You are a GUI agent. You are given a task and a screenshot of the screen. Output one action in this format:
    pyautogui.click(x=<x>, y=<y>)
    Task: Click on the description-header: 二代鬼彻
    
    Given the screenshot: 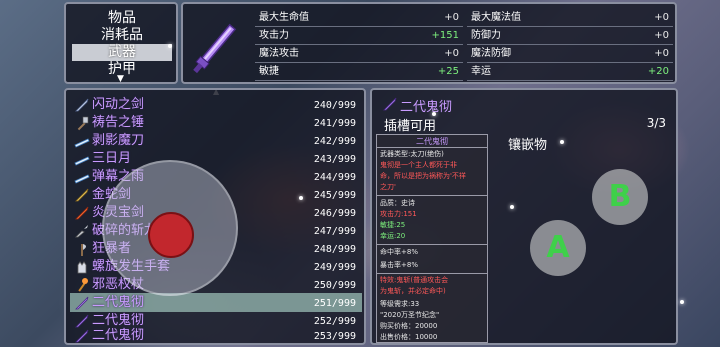 What is the action you would take?
    pyautogui.click(x=432, y=141)
    